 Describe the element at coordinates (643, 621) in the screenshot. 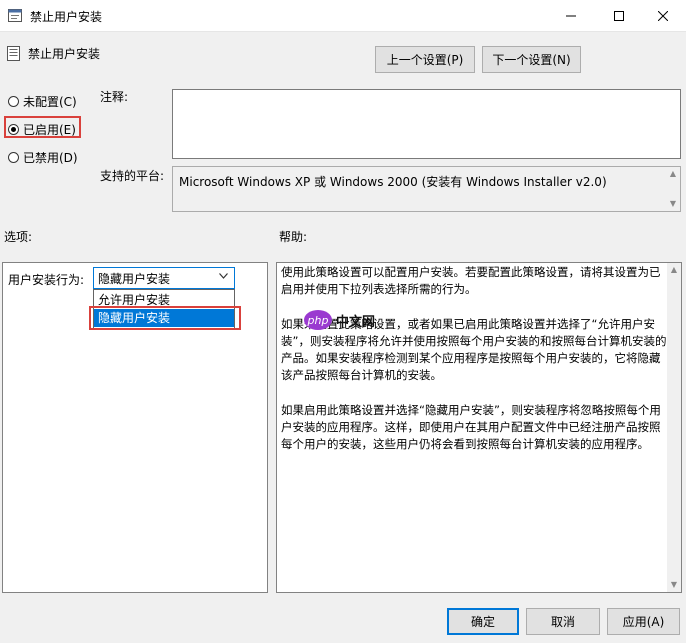

I see `apply-button: 应用(A)` at that location.